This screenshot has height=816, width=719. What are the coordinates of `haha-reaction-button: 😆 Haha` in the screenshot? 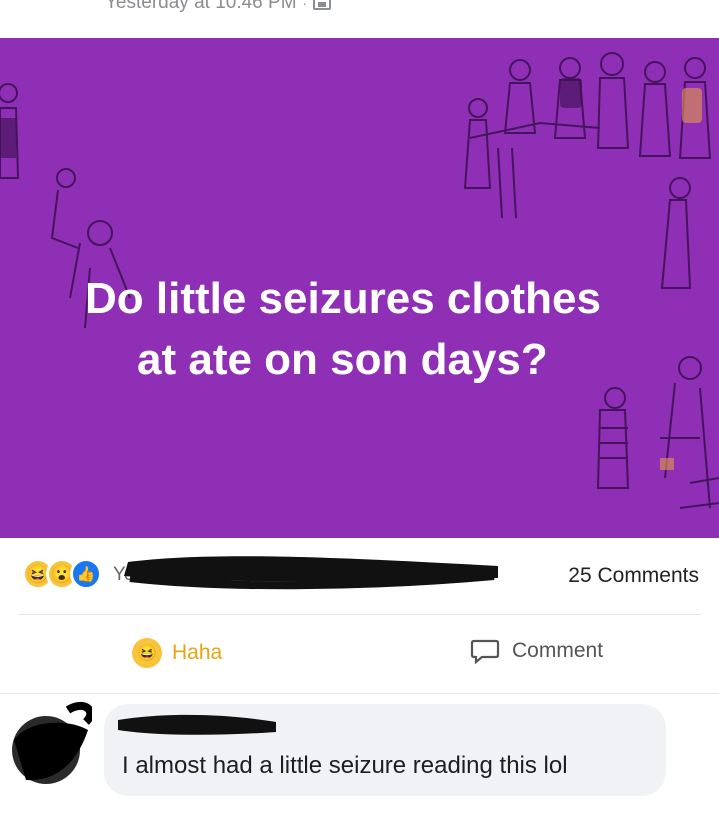 It's located at (177, 653).